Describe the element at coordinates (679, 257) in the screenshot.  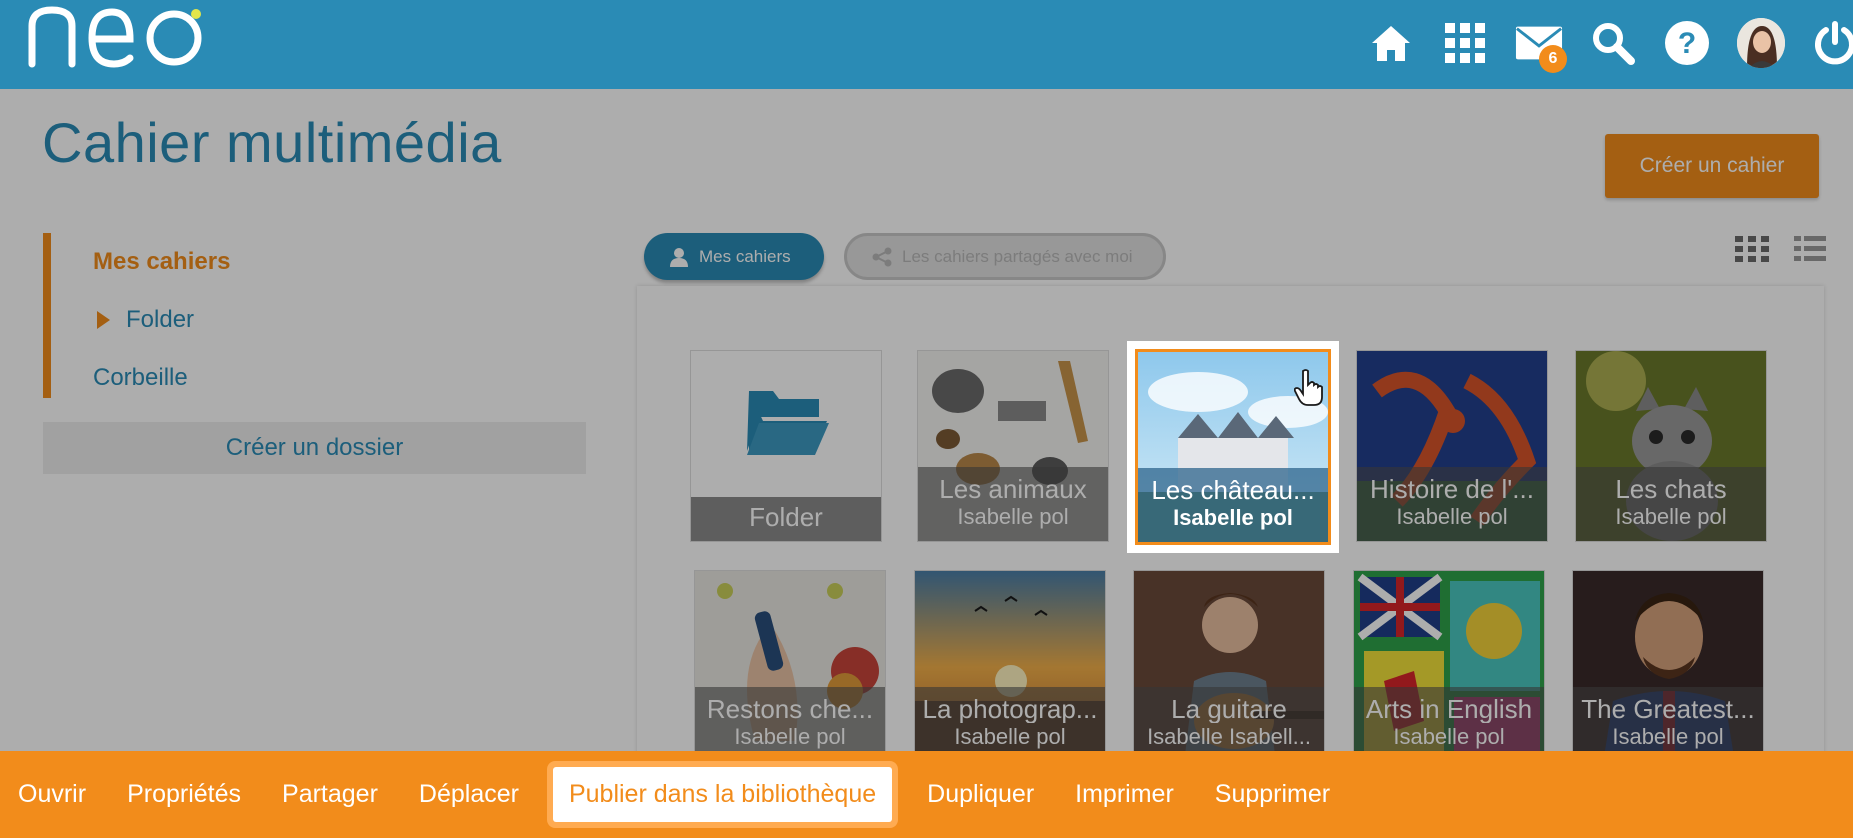
I see `user-icon` at that location.